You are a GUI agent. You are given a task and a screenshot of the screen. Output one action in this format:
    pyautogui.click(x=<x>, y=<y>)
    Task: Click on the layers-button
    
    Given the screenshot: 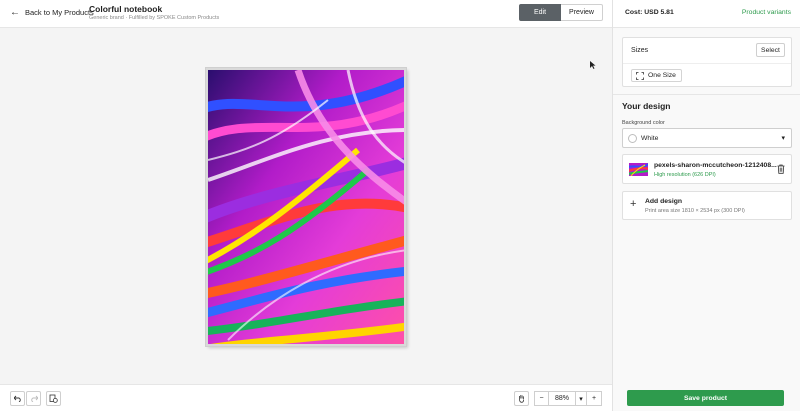 What is the action you would take?
    pyautogui.click(x=53, y=398)
    